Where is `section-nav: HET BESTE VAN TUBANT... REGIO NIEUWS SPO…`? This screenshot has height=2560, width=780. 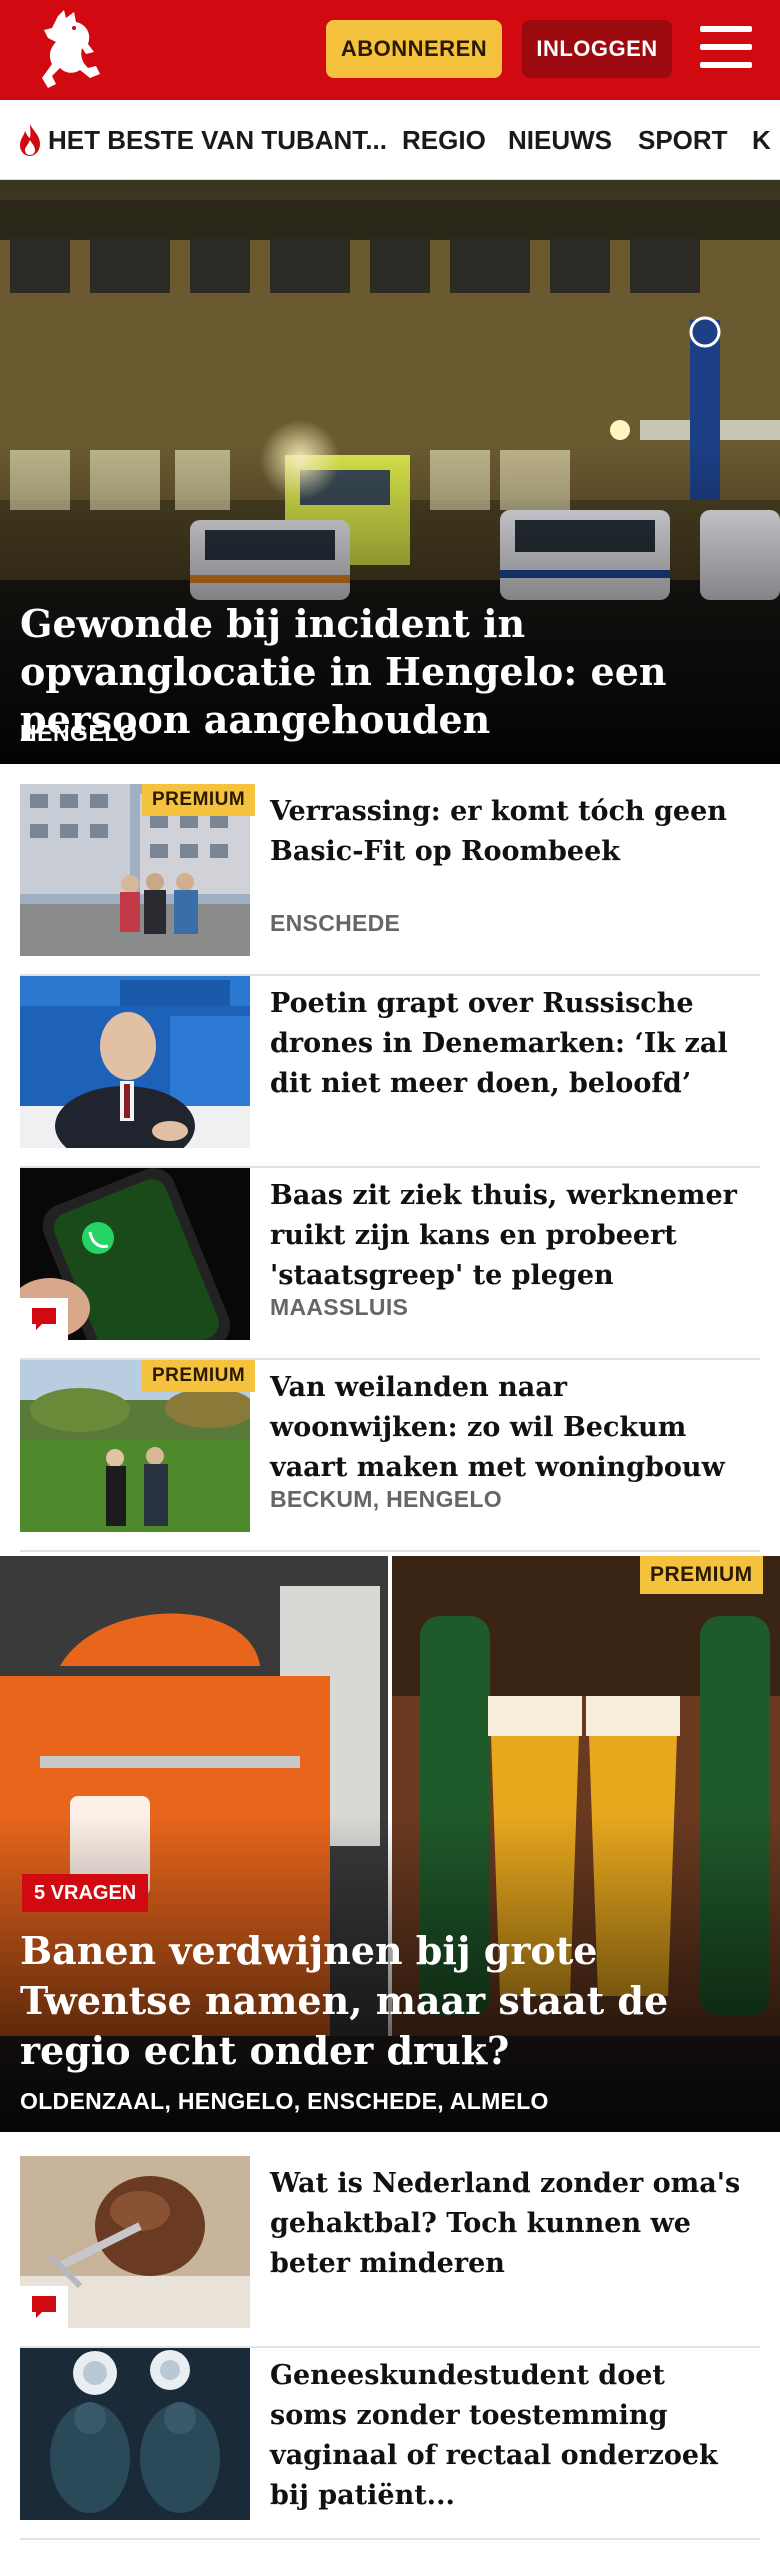 section-nav: HET BESTE VAN TUBANT... REGIO NIEUWS SPO… is located at coordinates (390, 140).